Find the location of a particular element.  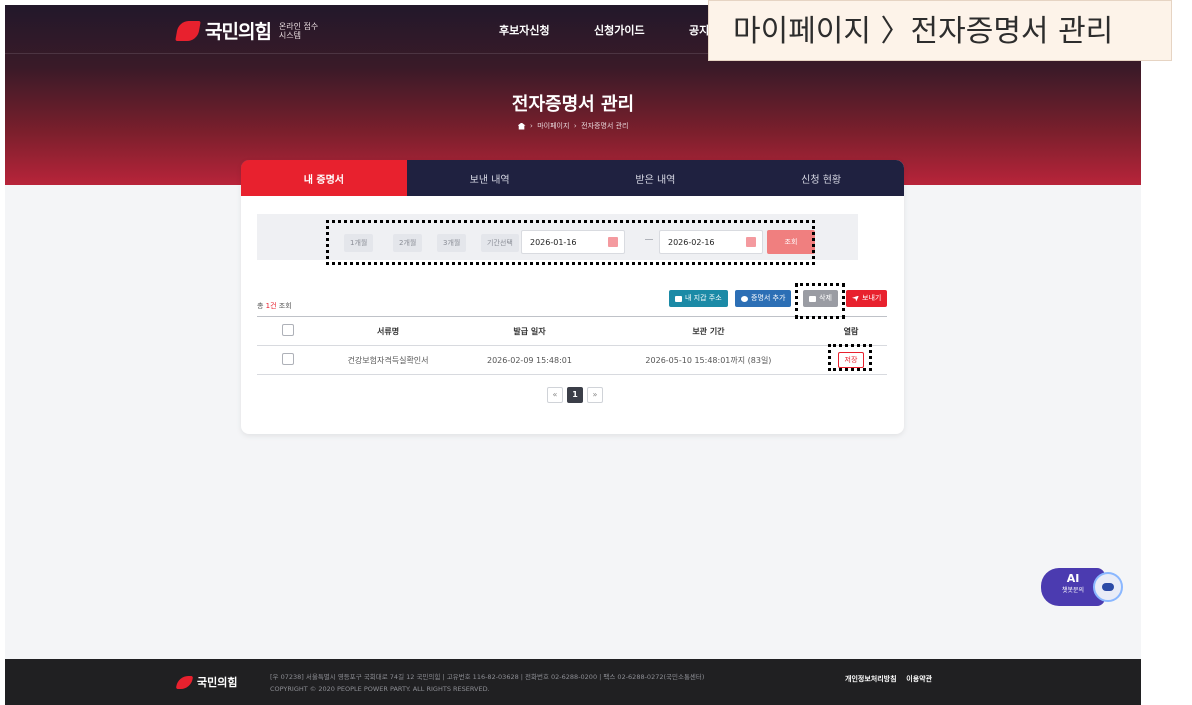

page-title: 전자증명서 관리 is located at coordinates (573, 104).